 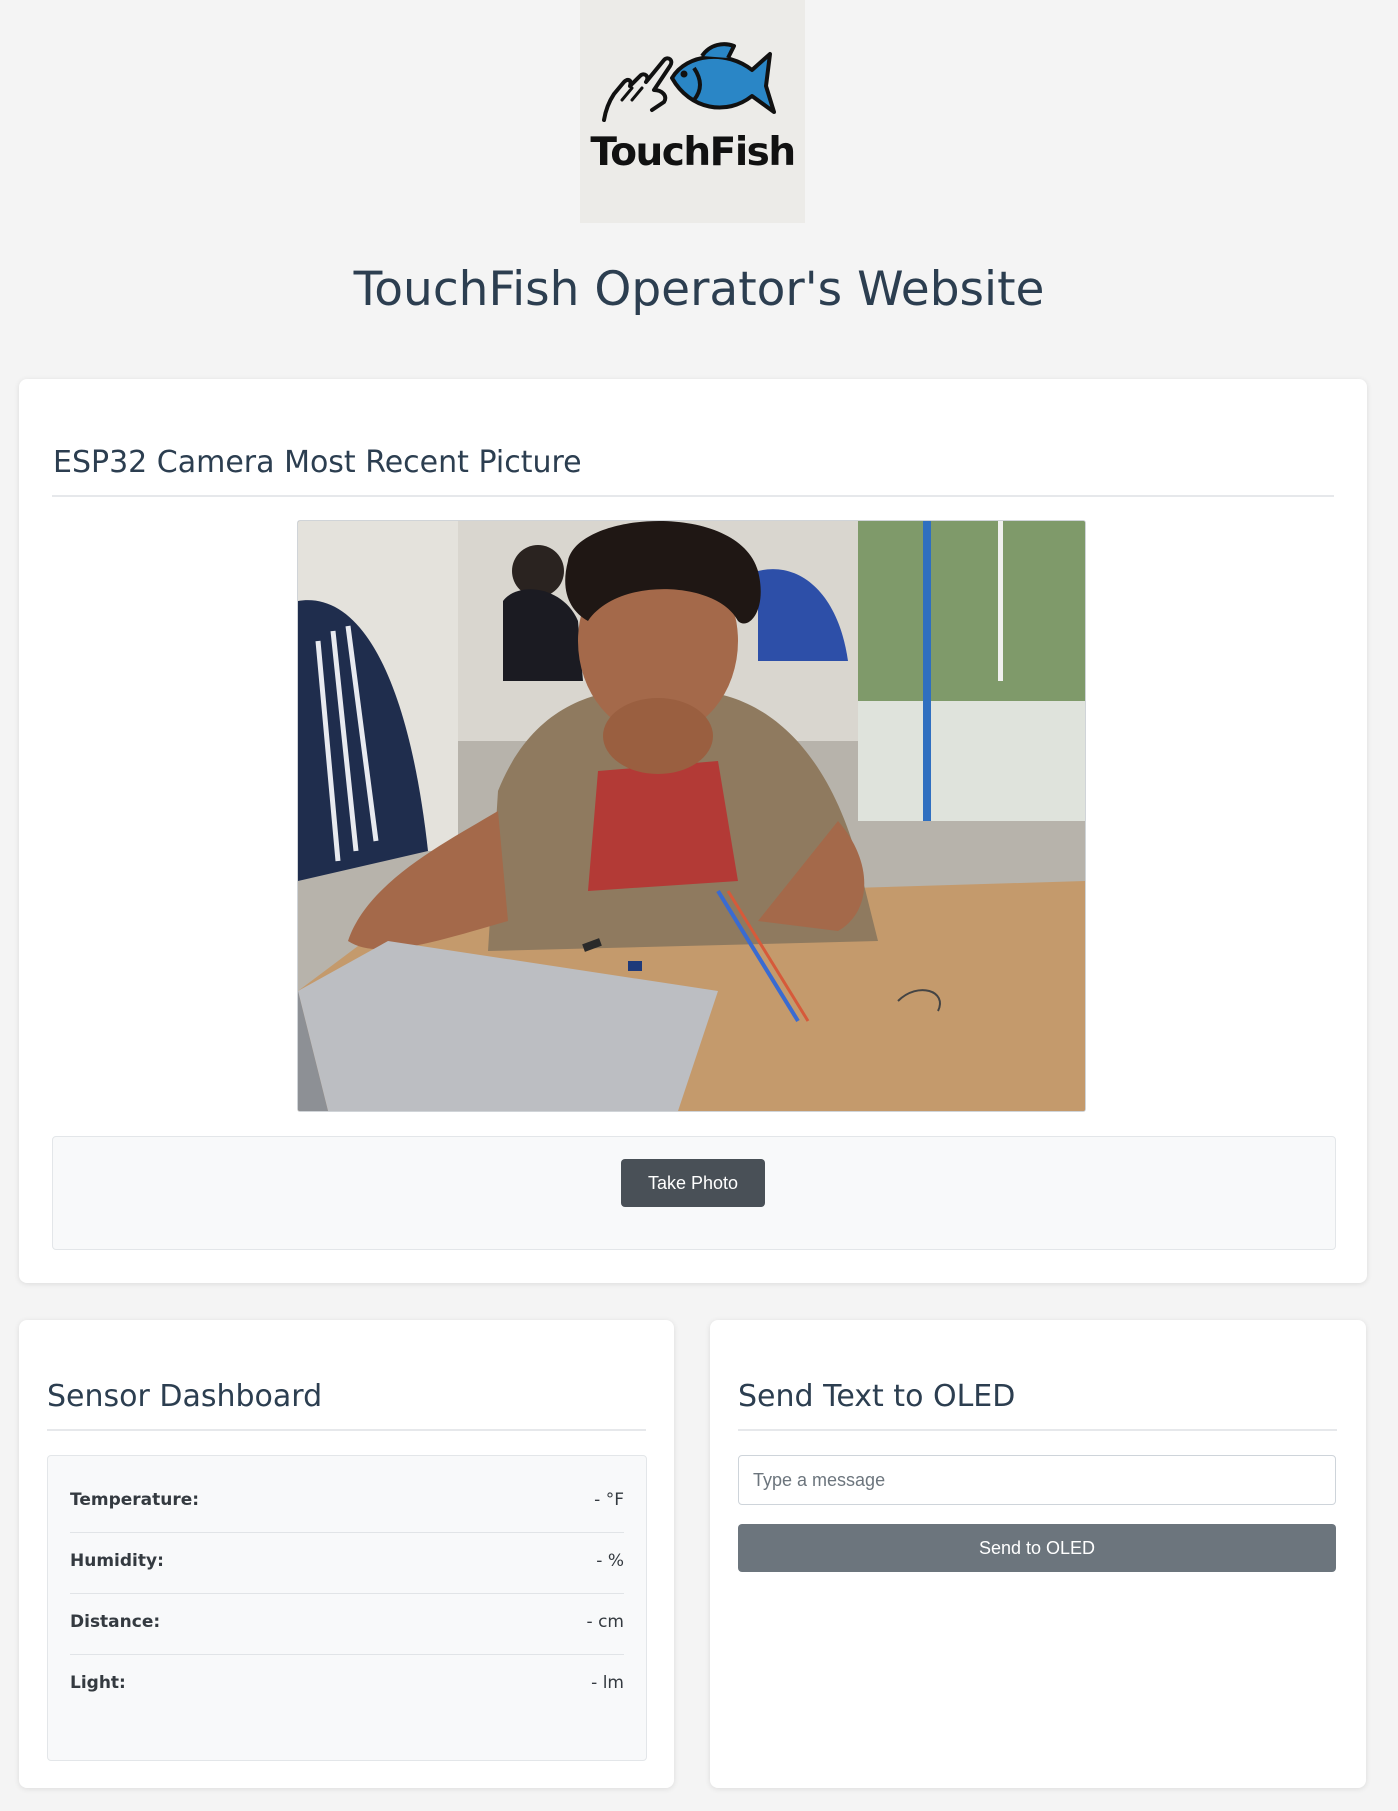 What do you see at coordinates (693, 152) in the screenshot?
I see `logo-text: TouchFish` at bounding box center [693, 152].